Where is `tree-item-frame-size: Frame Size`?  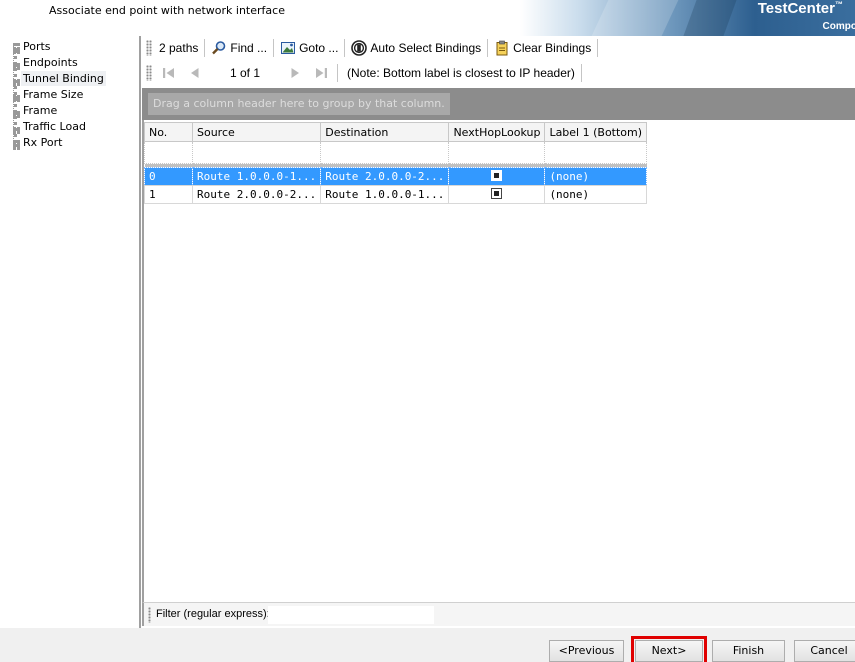
tree-item-frame-size: Frame Size is located at coordinates (53, 94).